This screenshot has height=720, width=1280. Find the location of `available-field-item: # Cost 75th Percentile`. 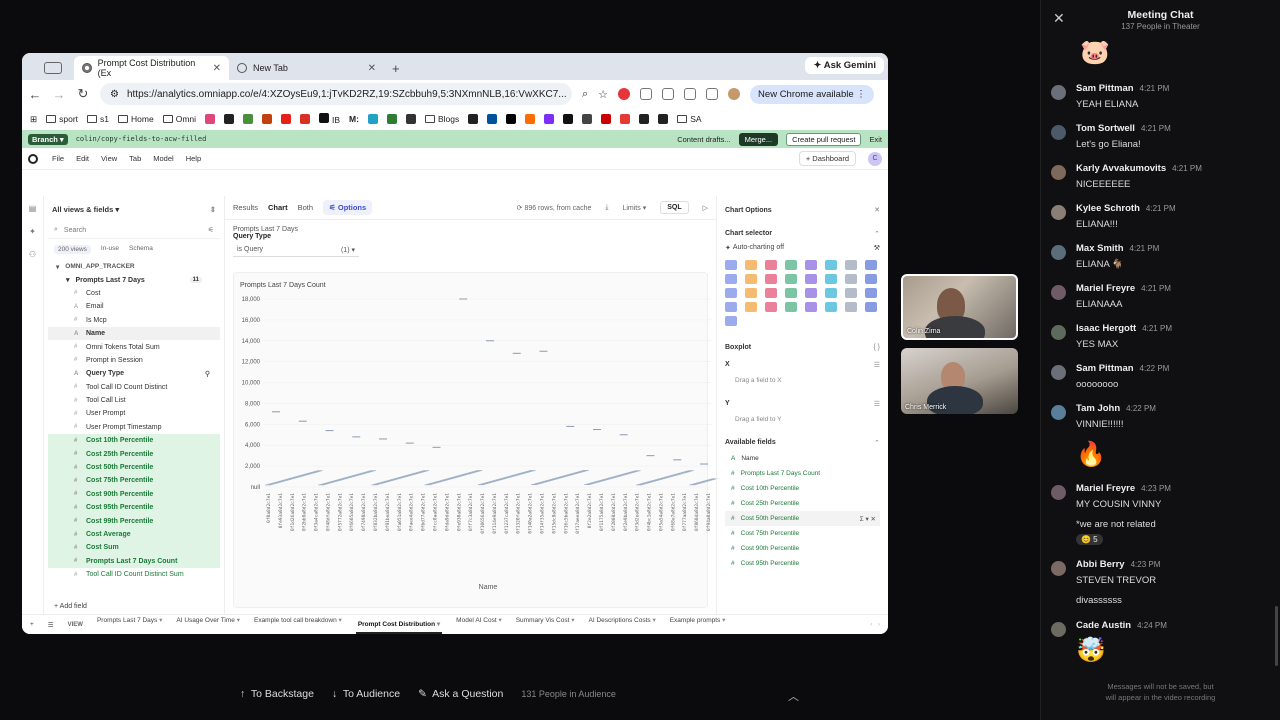

available-field-item: # Cost 75th Percentile is located at coordinates (802, 533).